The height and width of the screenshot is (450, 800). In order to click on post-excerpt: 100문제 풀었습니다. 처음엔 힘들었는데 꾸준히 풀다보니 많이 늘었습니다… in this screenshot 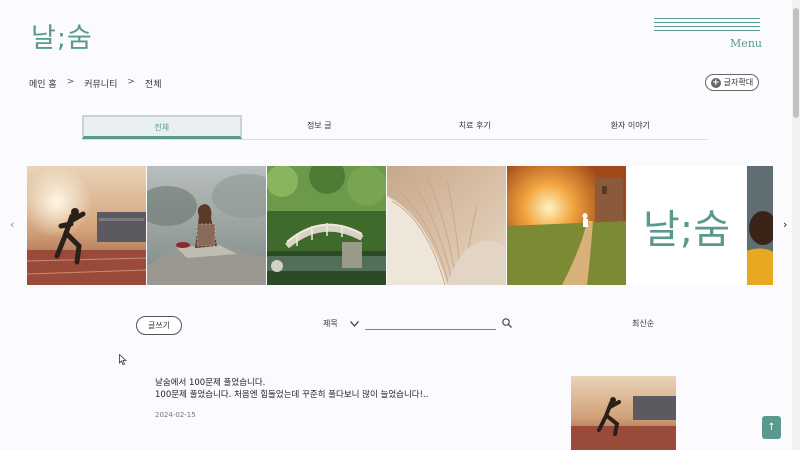, I will do `click(292, 395)`.